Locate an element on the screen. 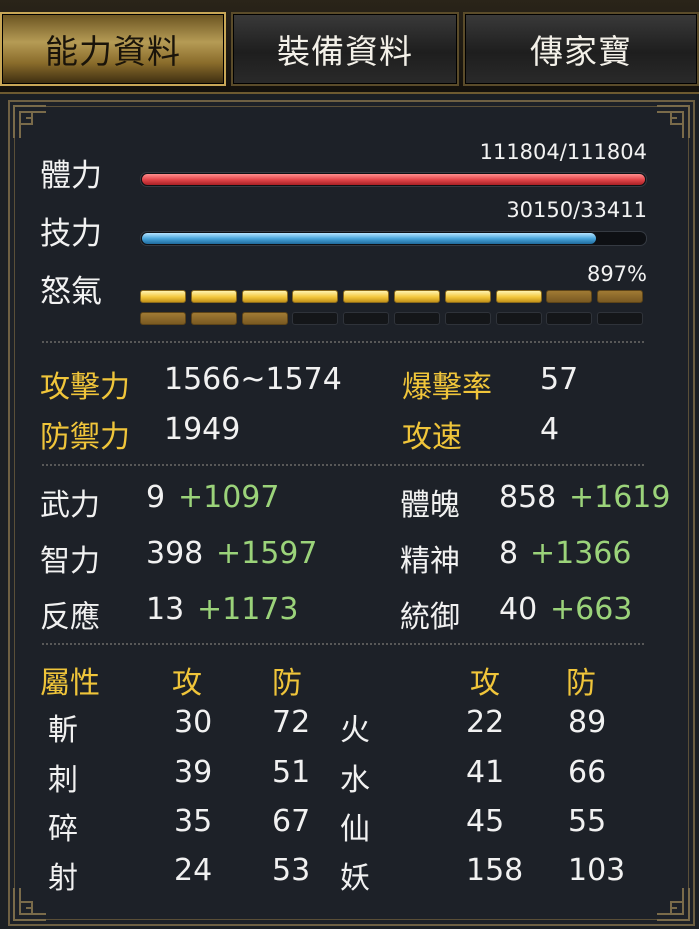  attr-base-spirit: 8 is located at coordinates (509, 553).